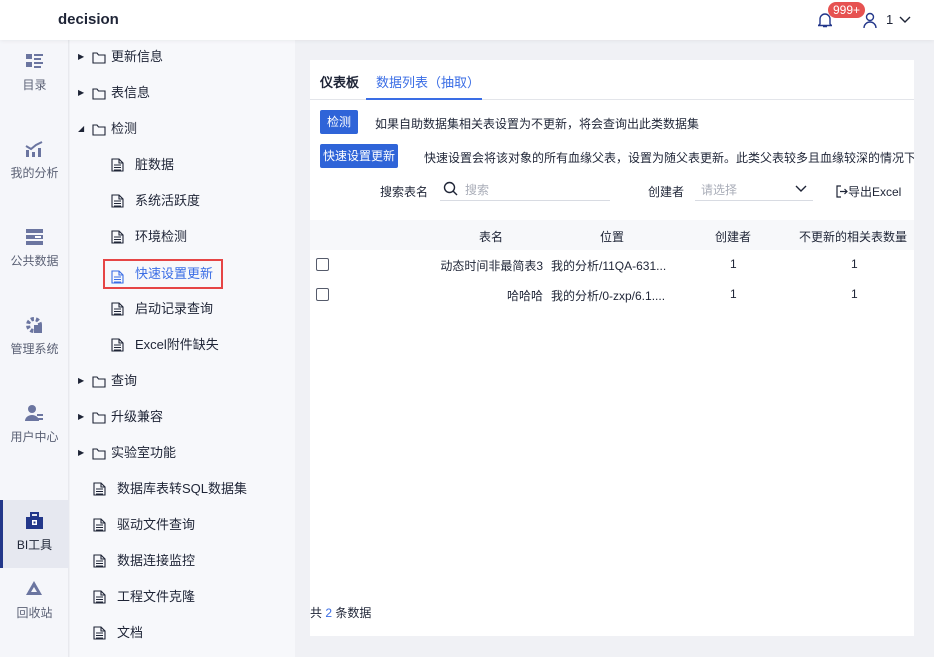 The width and height of the screenshot is (934, 657). Describe the element at coordinates (142, 165) in the screenshot. I see `tree-file: 脏数据` at that location.